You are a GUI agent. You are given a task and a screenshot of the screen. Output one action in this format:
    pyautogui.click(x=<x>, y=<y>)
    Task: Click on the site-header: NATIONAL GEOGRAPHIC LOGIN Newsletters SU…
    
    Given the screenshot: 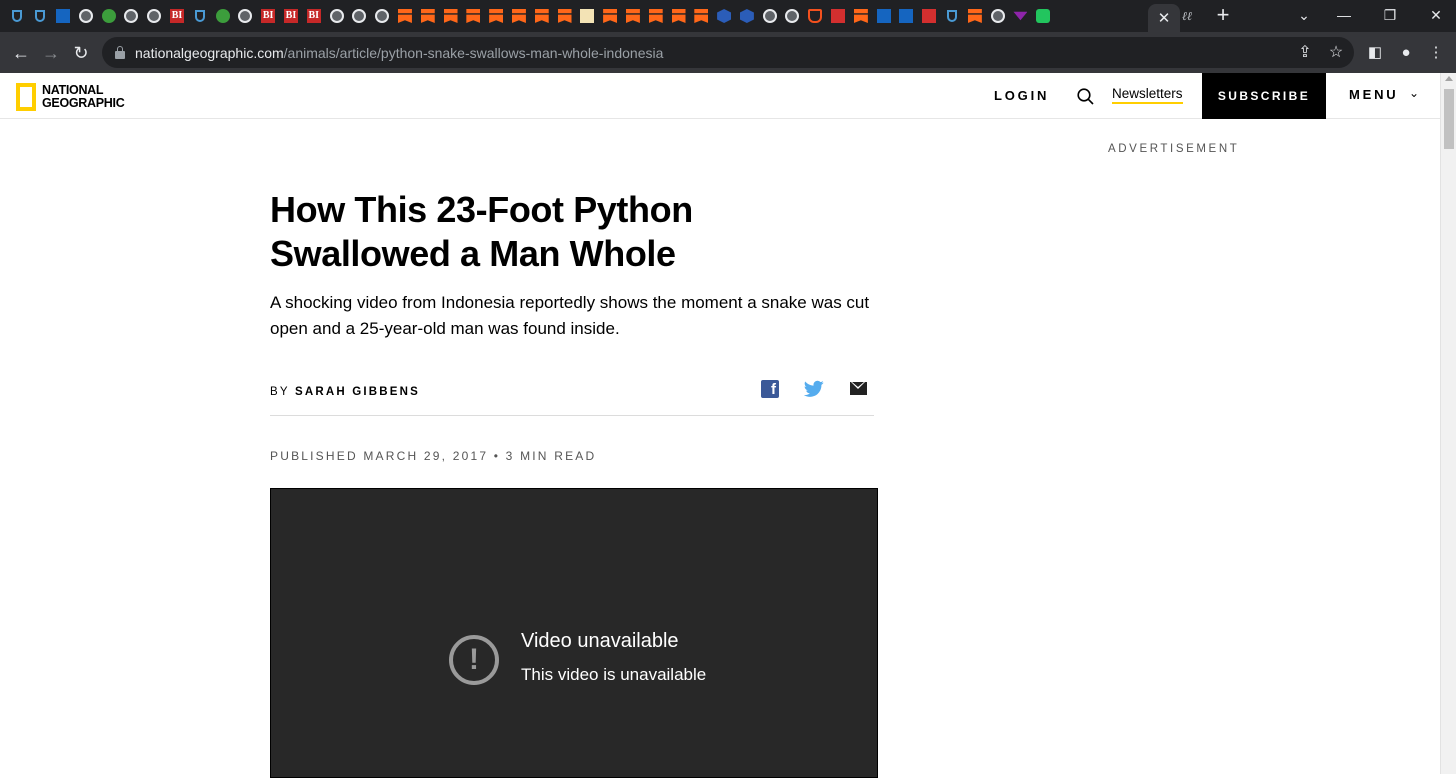 What is the action you would take?
    pyautogui.click(x=720, y=96)
    